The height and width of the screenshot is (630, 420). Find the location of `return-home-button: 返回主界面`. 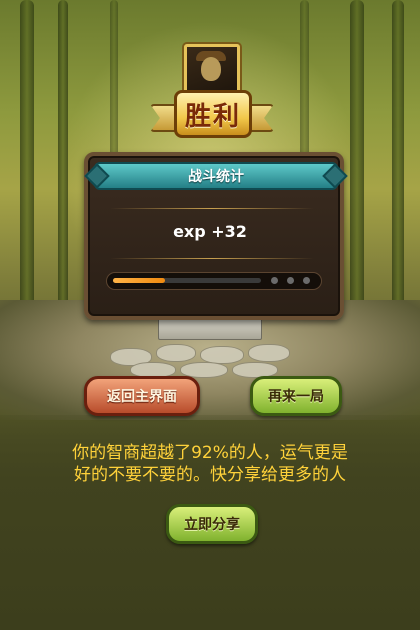

return-home-button: 返回主界面 is located at coordinates (142, 396).